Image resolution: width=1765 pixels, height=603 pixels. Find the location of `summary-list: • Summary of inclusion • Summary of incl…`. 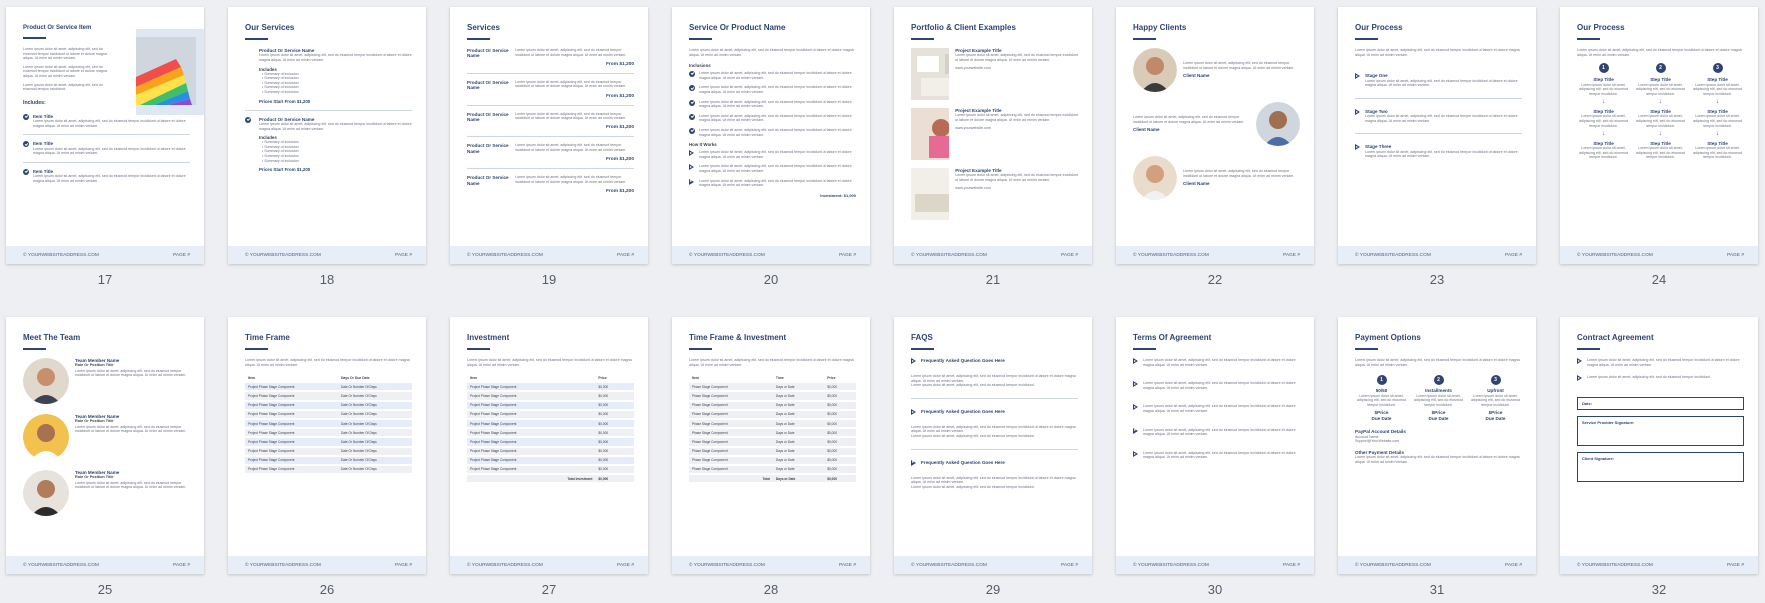

summary-list: • Summary of inclusion • Summary of incl… is located at coordinates (280, 82).